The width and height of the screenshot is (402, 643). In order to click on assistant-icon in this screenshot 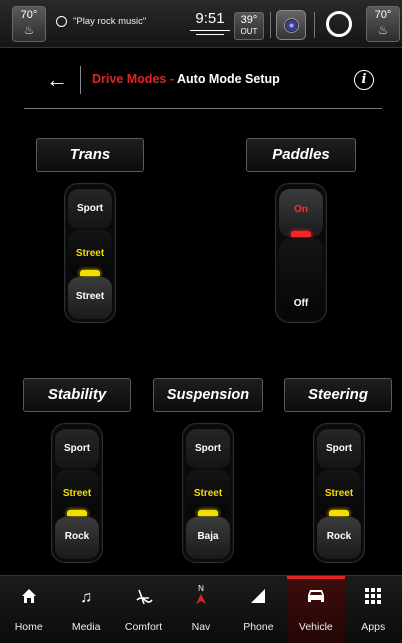, I will do `click(339, 24)`.